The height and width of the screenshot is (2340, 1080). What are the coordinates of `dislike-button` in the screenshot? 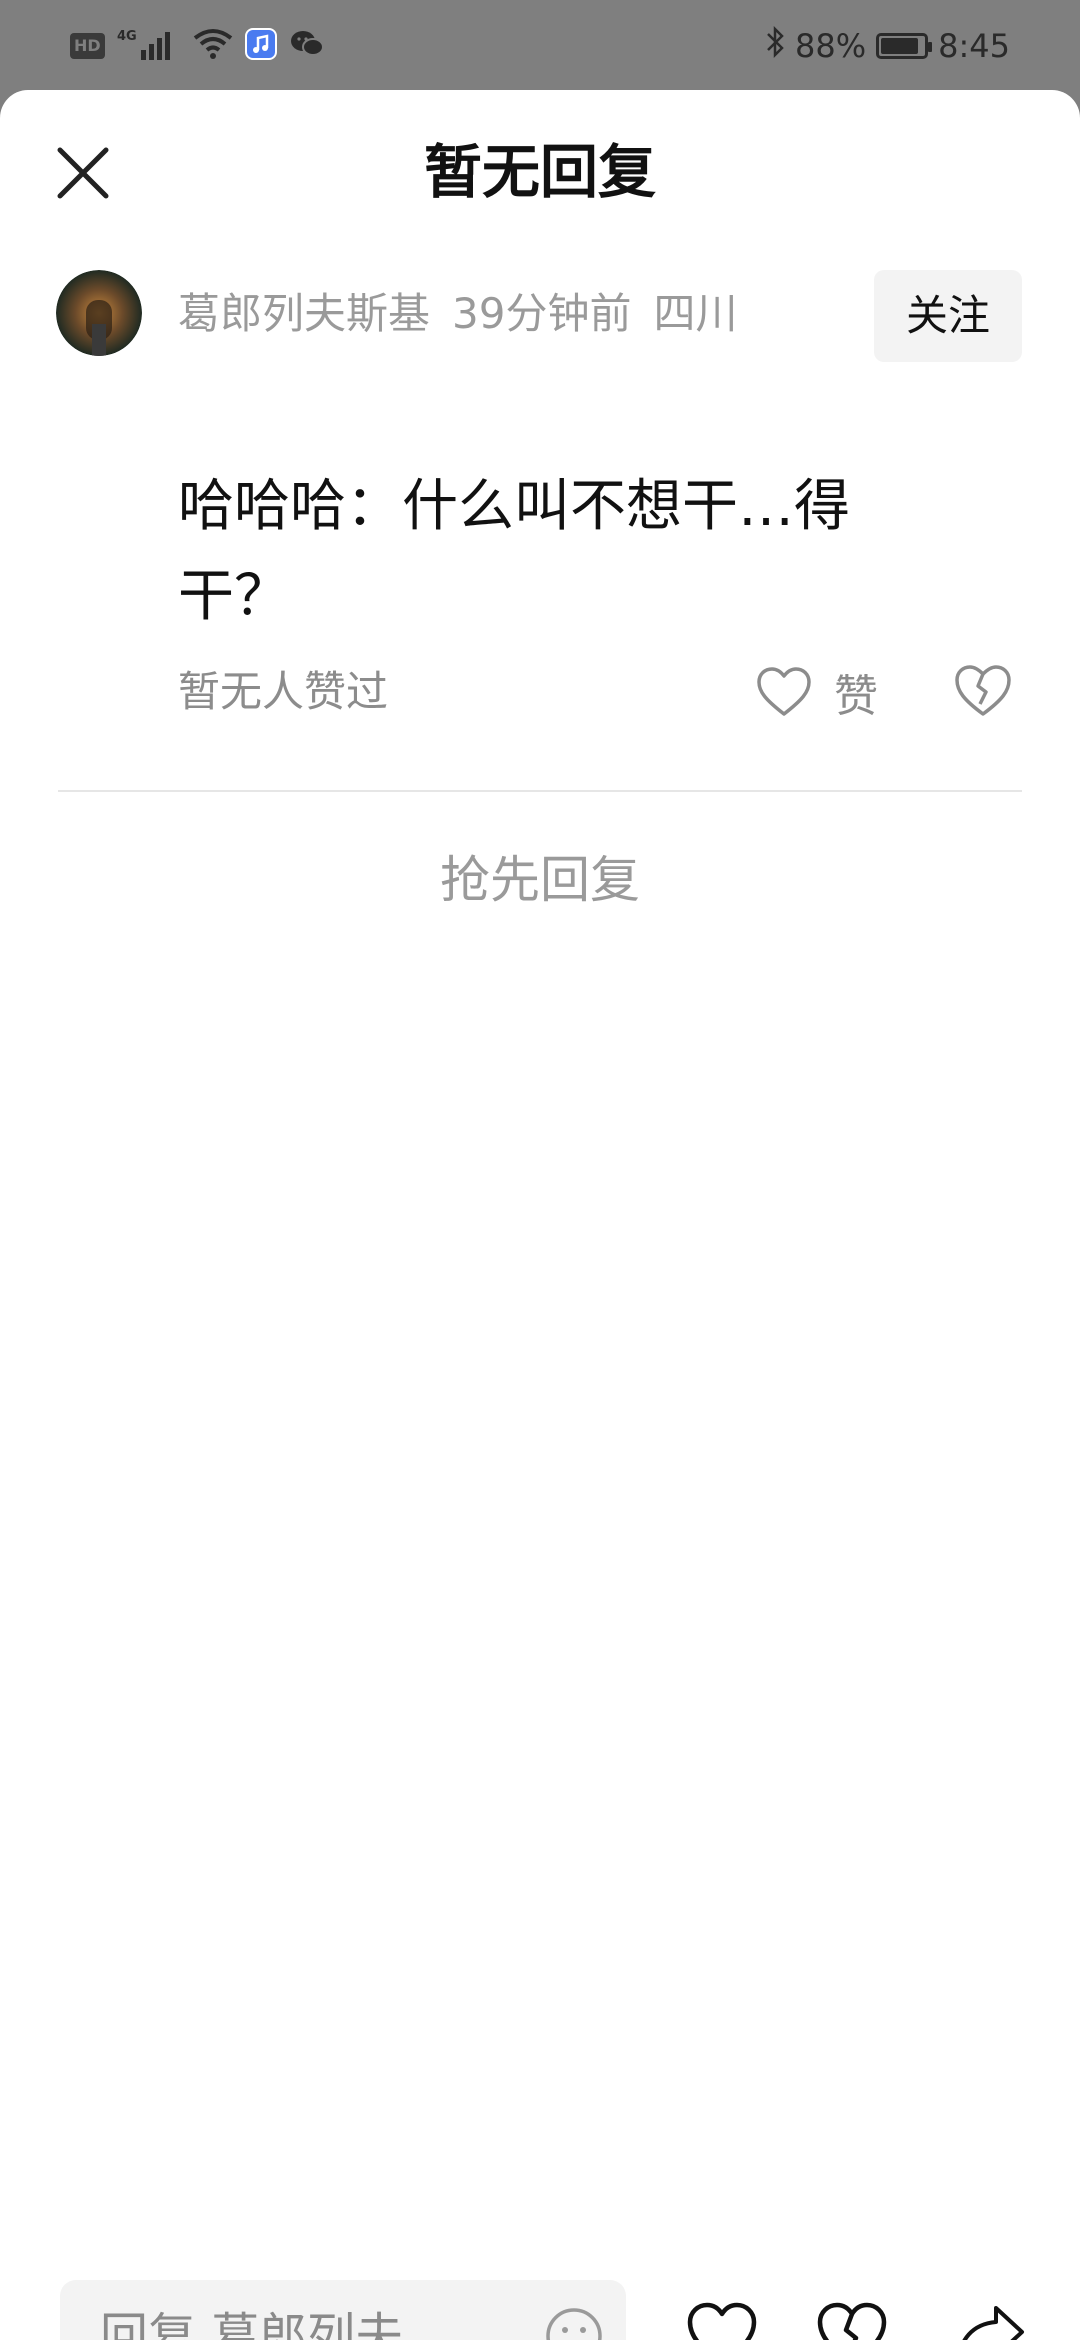 It's located at (983, 693).